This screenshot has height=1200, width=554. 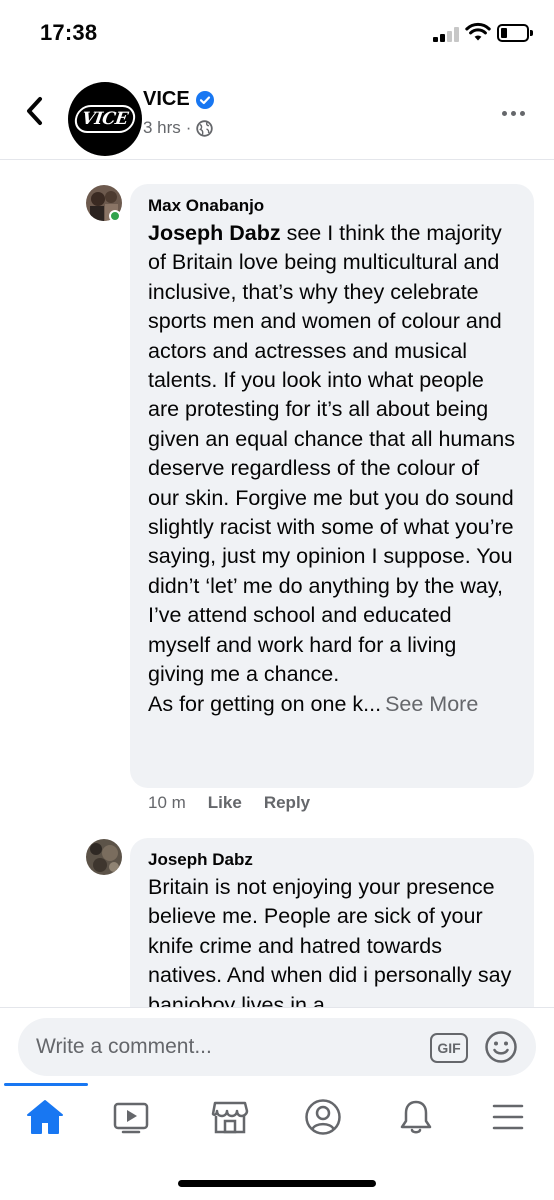 I want to click on mention-tag: Joseph Dabz, so click(x=214, y=233).